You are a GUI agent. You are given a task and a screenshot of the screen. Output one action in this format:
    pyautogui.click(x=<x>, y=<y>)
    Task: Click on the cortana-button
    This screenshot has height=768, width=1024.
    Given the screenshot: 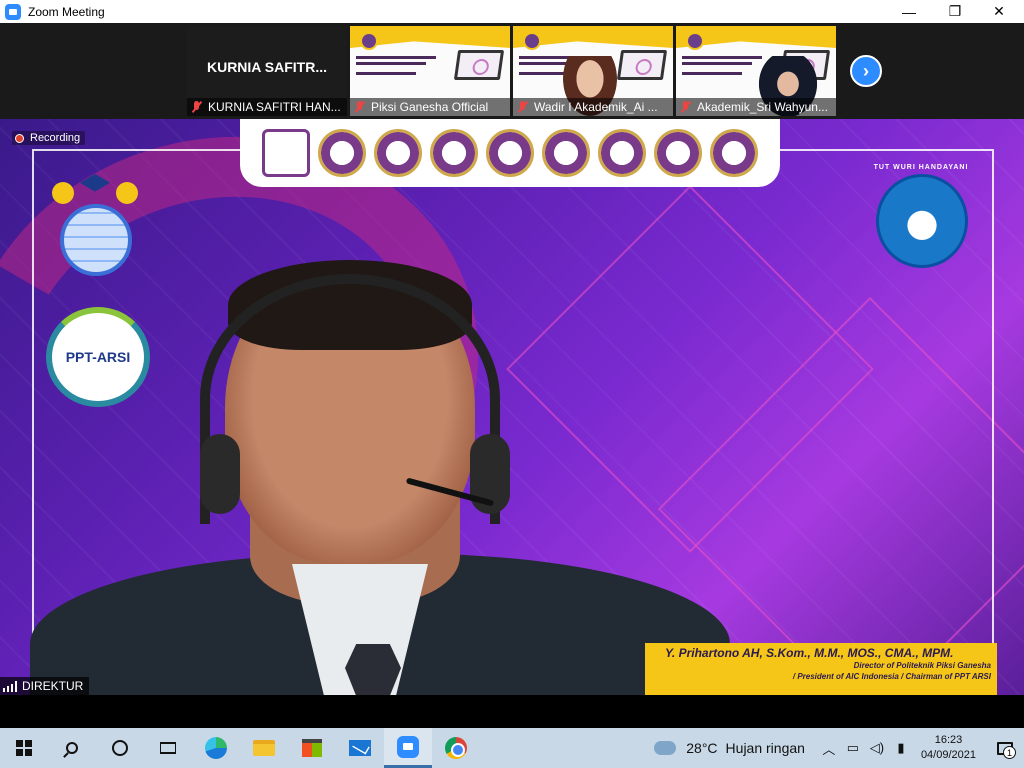 What is the action you would take?
    pyautogui.click(x=120, y=748)
    